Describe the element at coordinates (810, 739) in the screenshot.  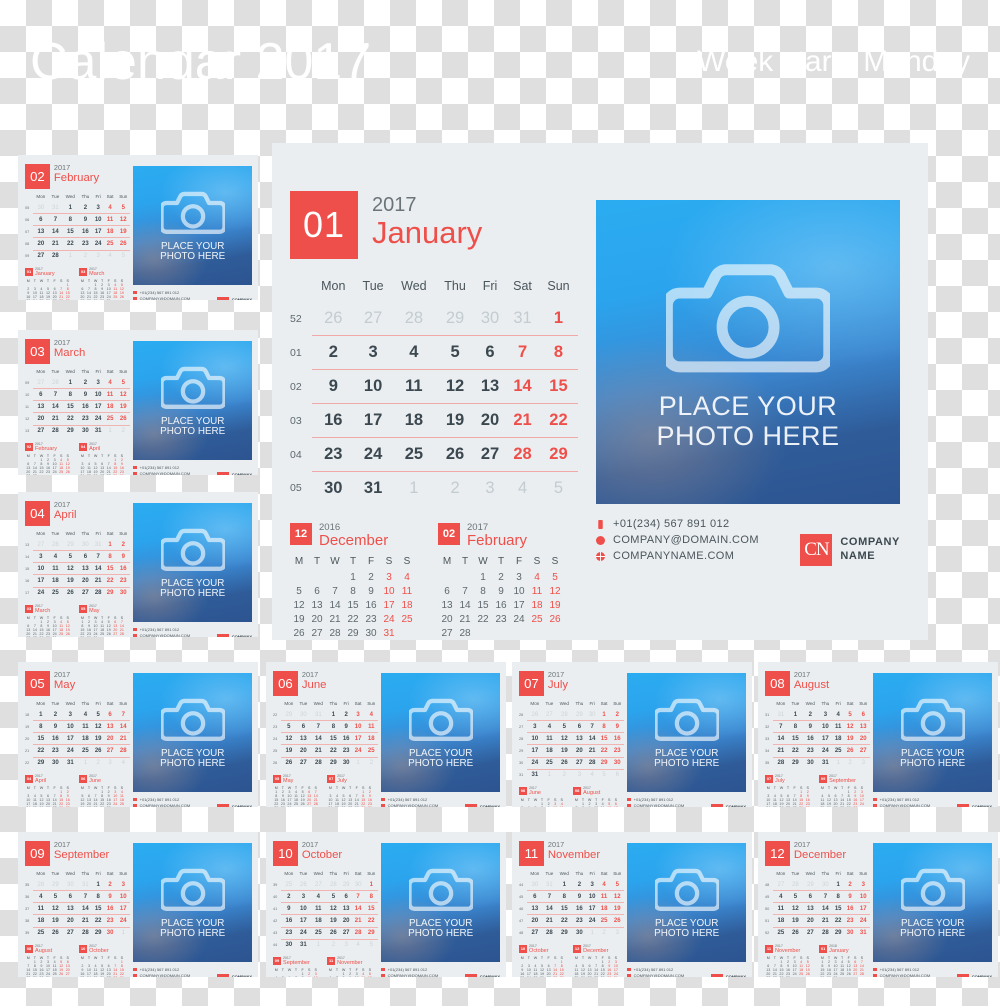
I see `thumb-day-cell: 16` at that location.